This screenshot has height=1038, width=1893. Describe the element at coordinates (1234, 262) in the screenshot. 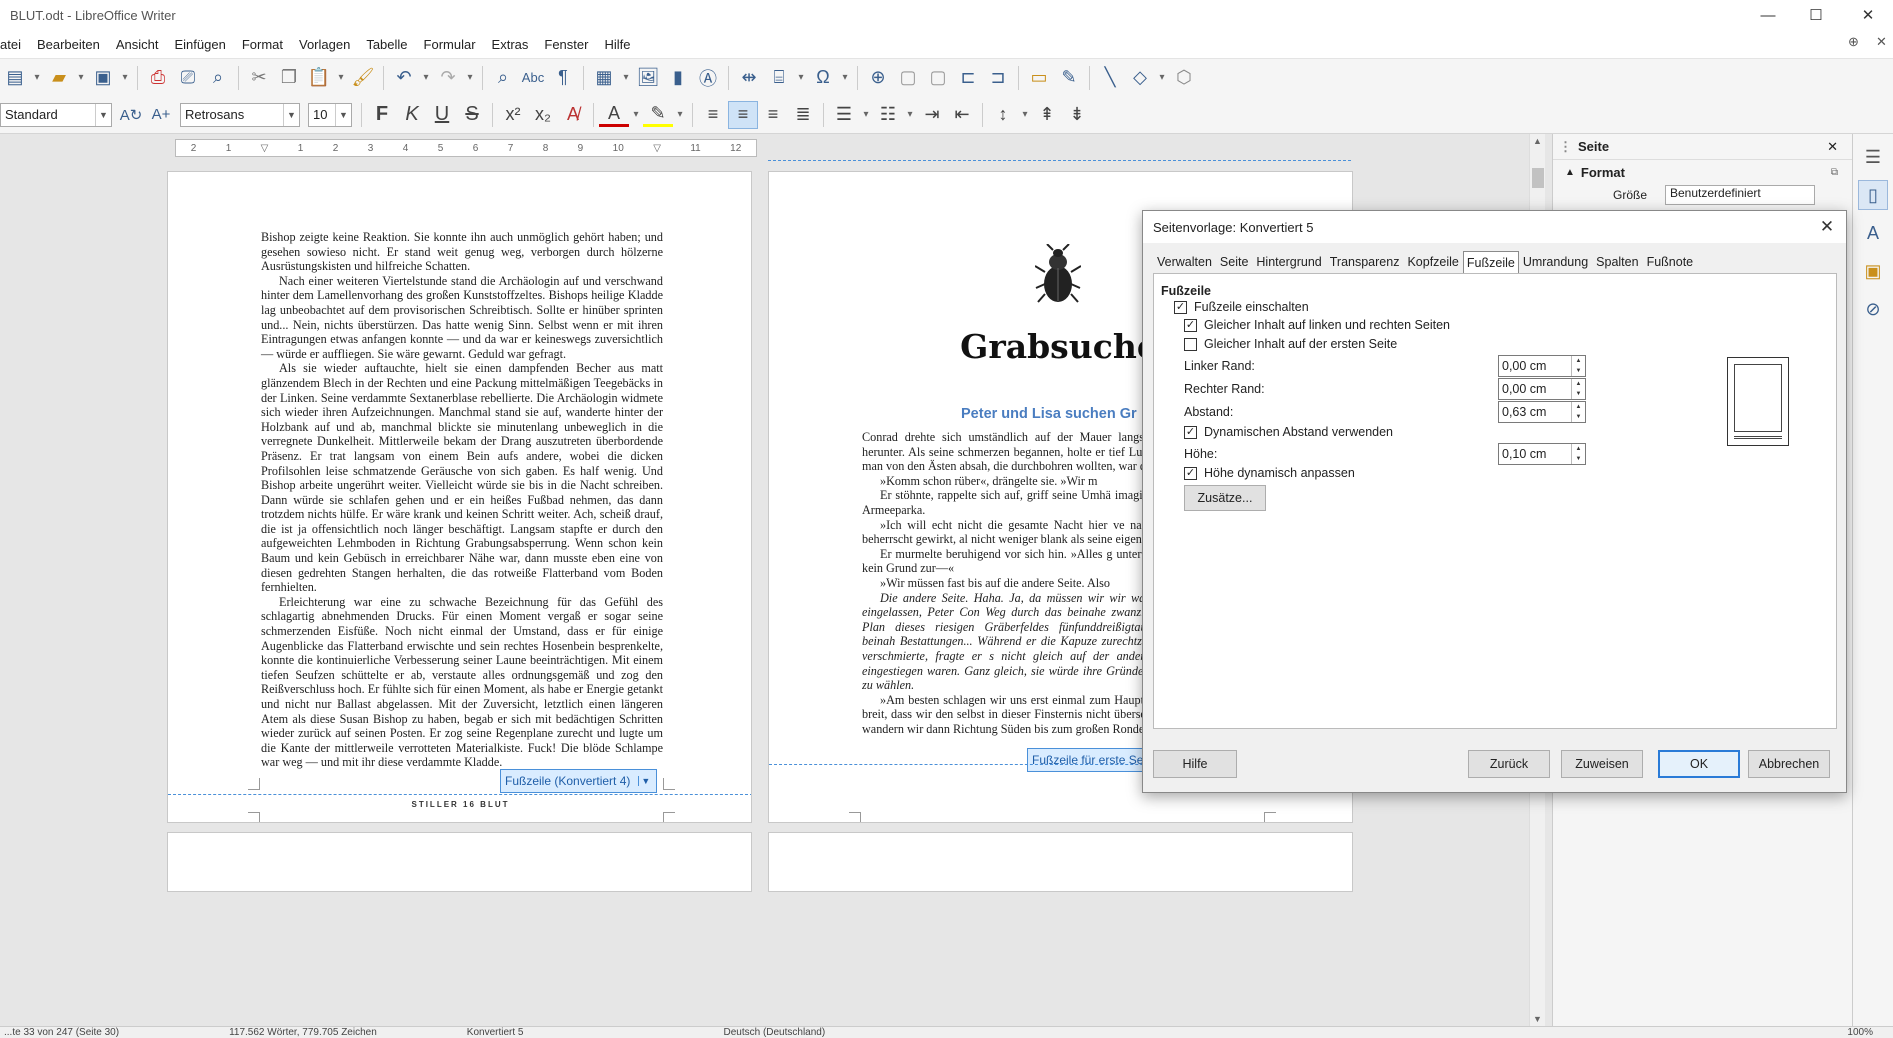

I see `tab-page: Seite` at that location.